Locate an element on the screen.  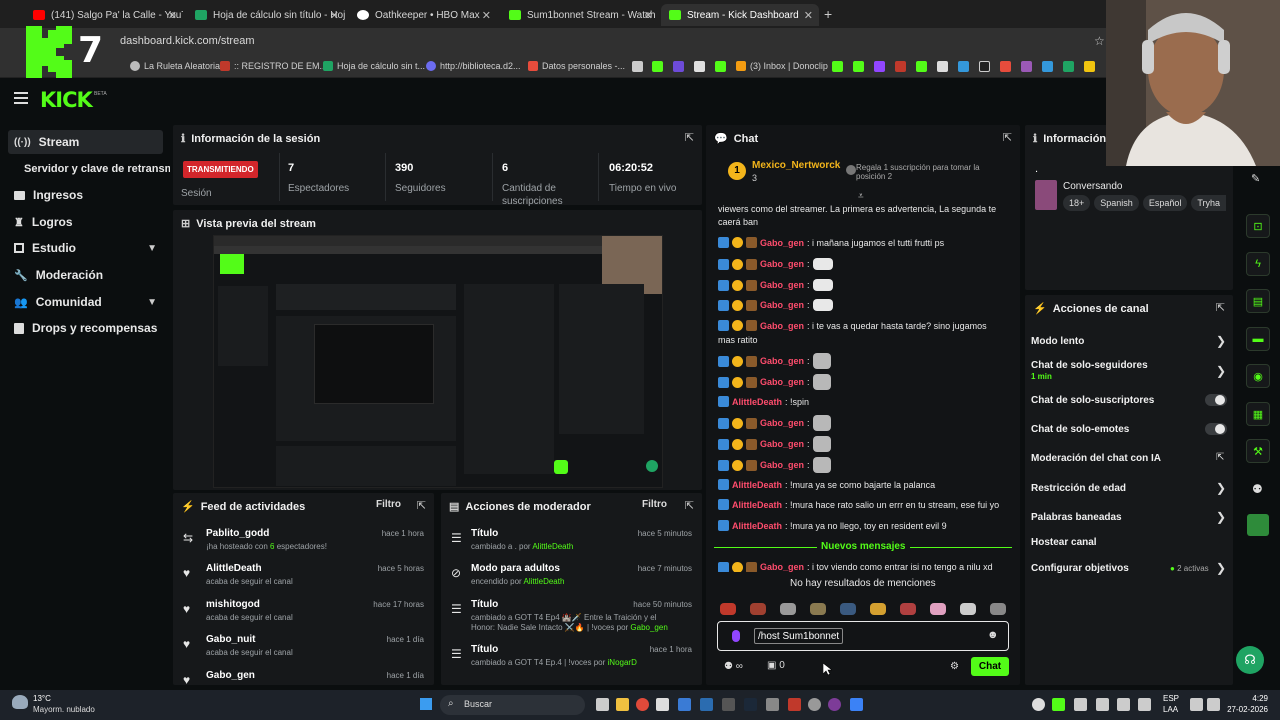
tag-chip: Tryha is located at coordinates (1209, 203).